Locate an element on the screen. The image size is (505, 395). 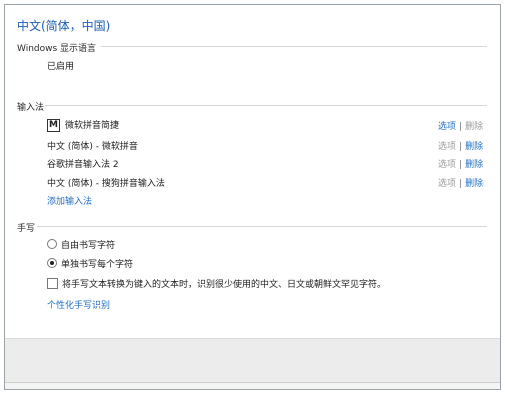
ime-row-3-actions: 选项 | 删除 is located at coordinates (460, 163).